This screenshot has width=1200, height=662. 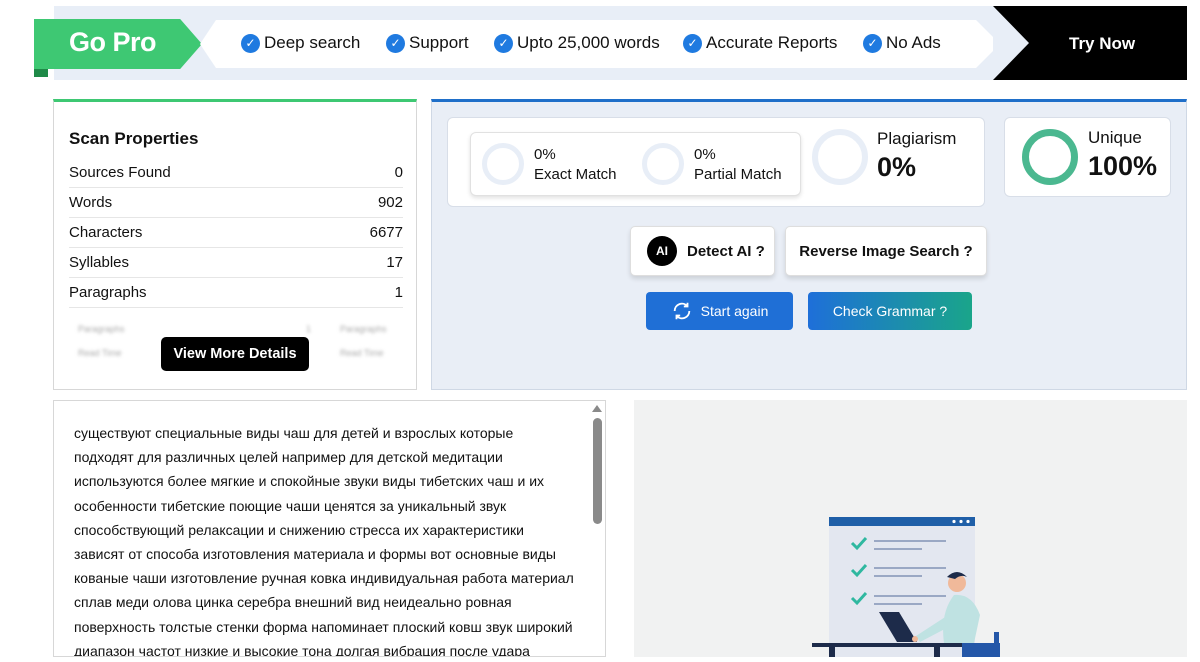 What do you see at coordinates (681, 311) in the screenshot?
I see `refresh-icon` at bounding box center [681, 311].